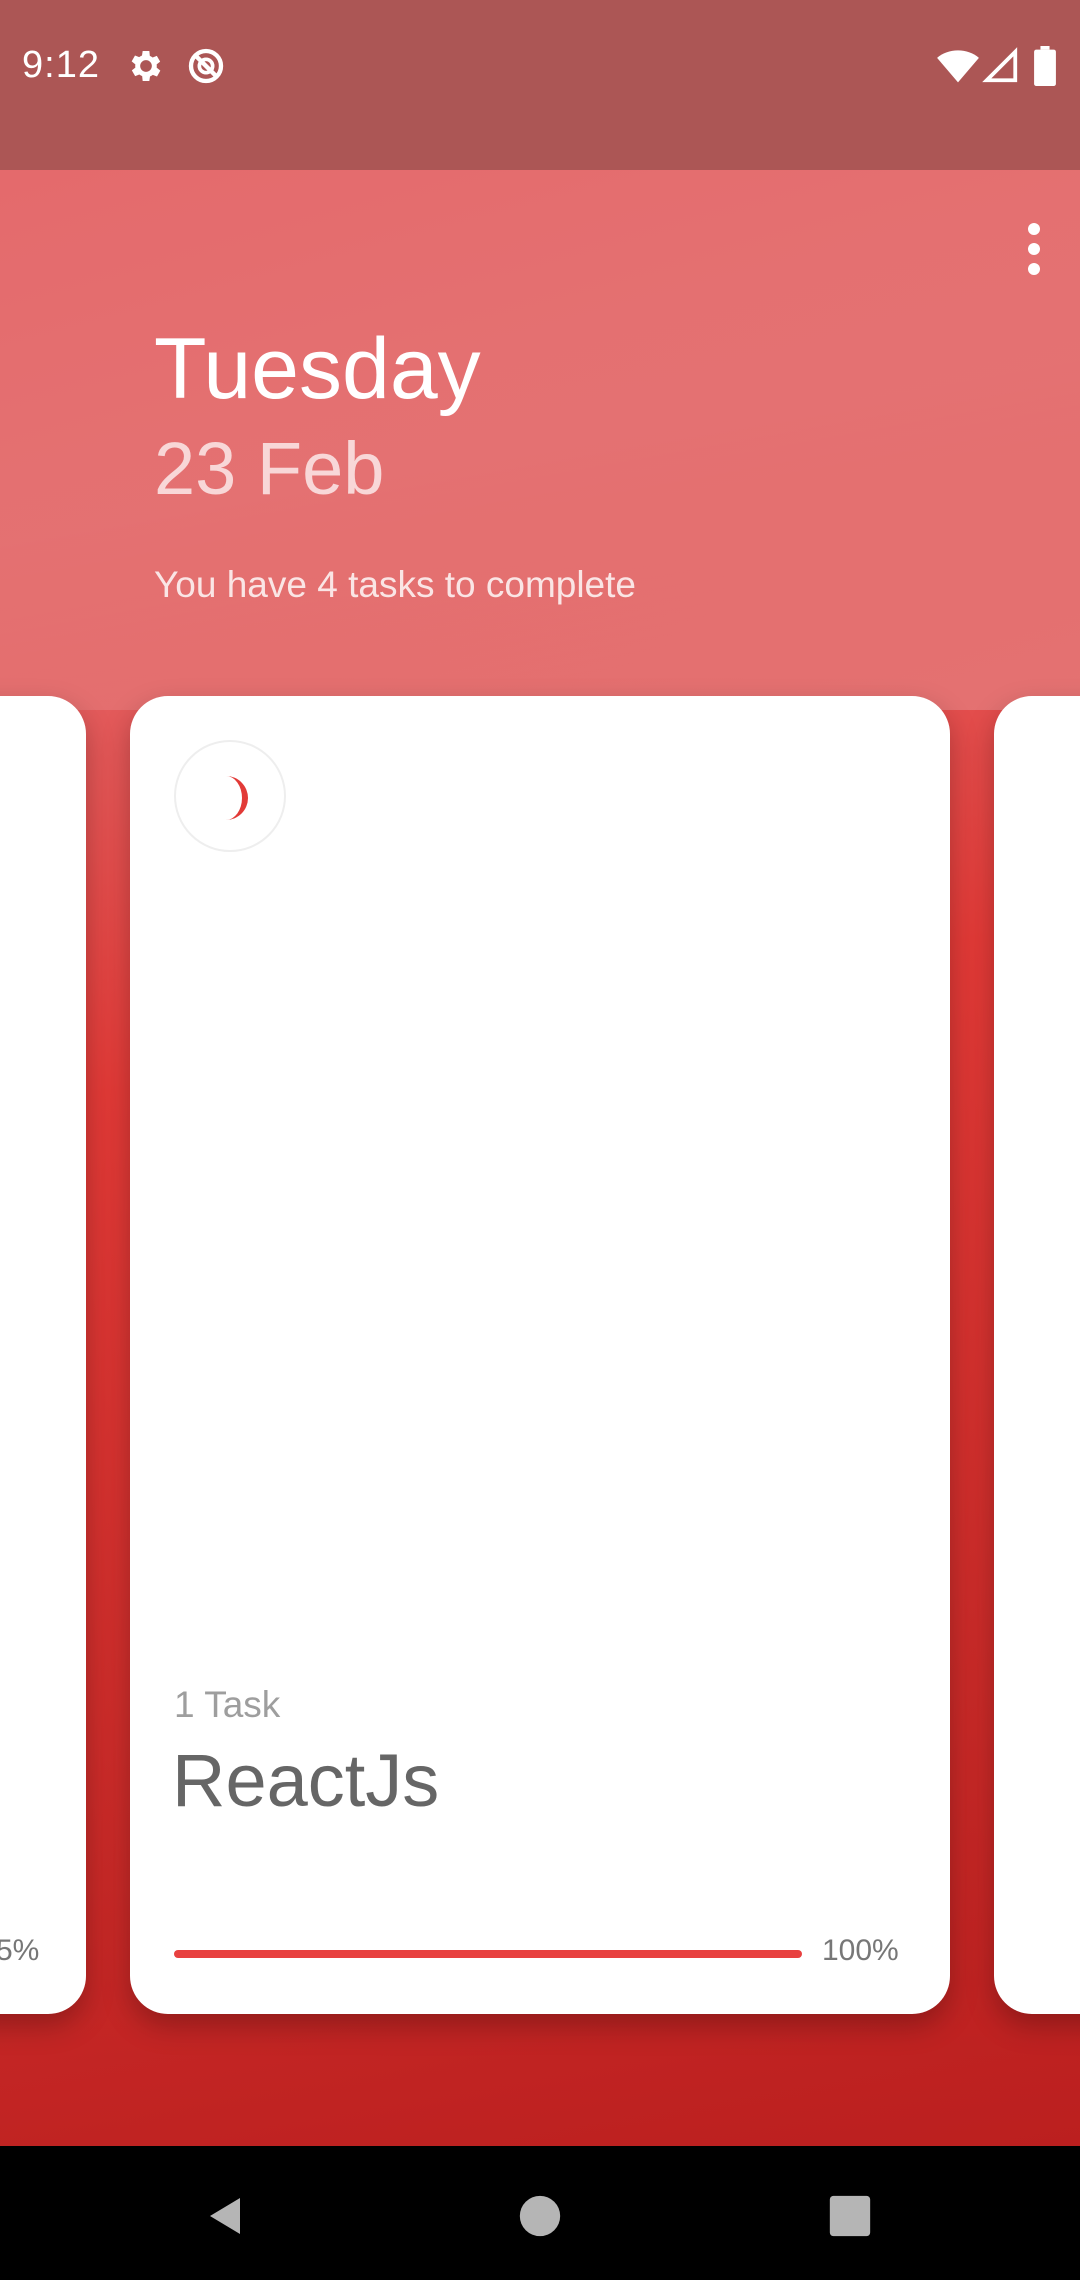 This screenshot has height=2280, width=1080. I want to click on tasks-summary: You have 4 tasks to complete, so click(395, 584).